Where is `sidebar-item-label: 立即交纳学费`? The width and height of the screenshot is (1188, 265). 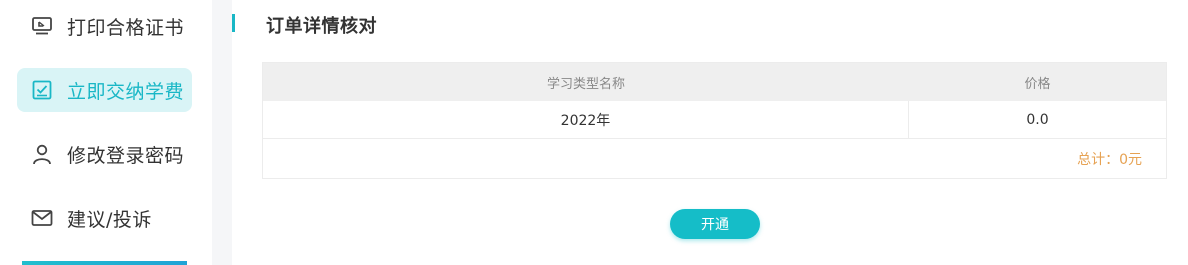 sidebar-item-label: 立即交纳学费 is located at coordinates (126, 91).